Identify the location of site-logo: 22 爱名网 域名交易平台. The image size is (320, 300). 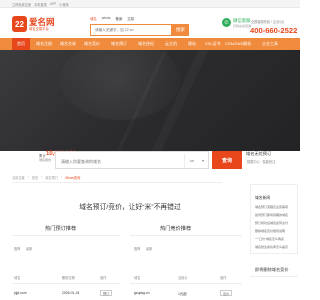
(45, 24).